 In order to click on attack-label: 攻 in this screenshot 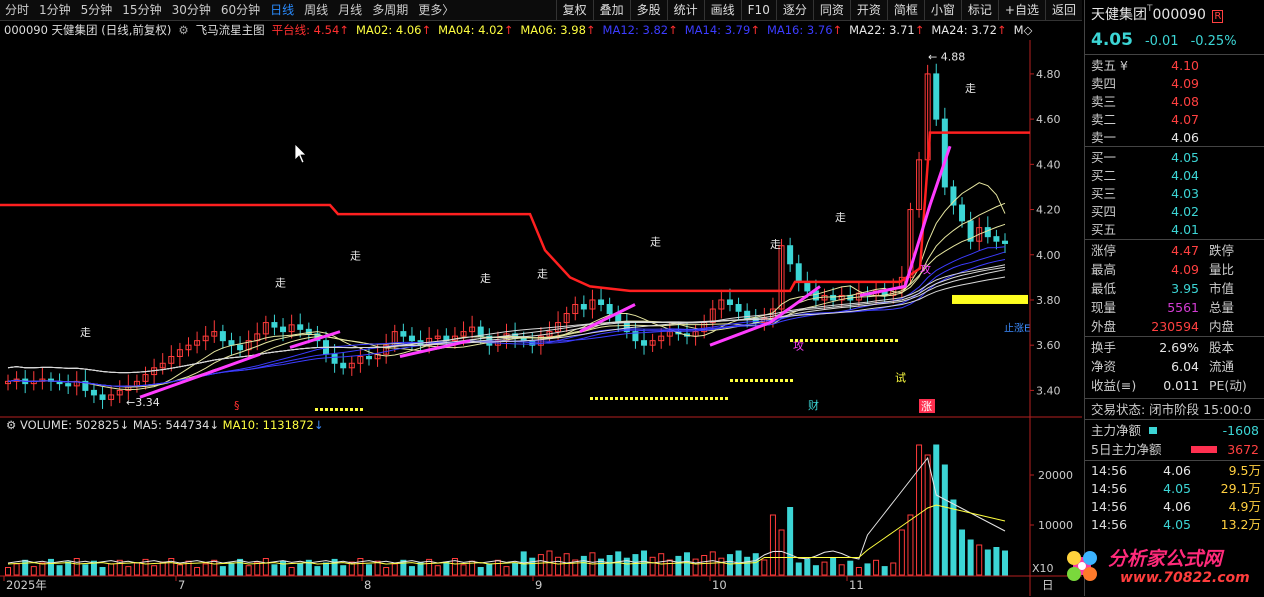, I will do `click(925, 269)`.